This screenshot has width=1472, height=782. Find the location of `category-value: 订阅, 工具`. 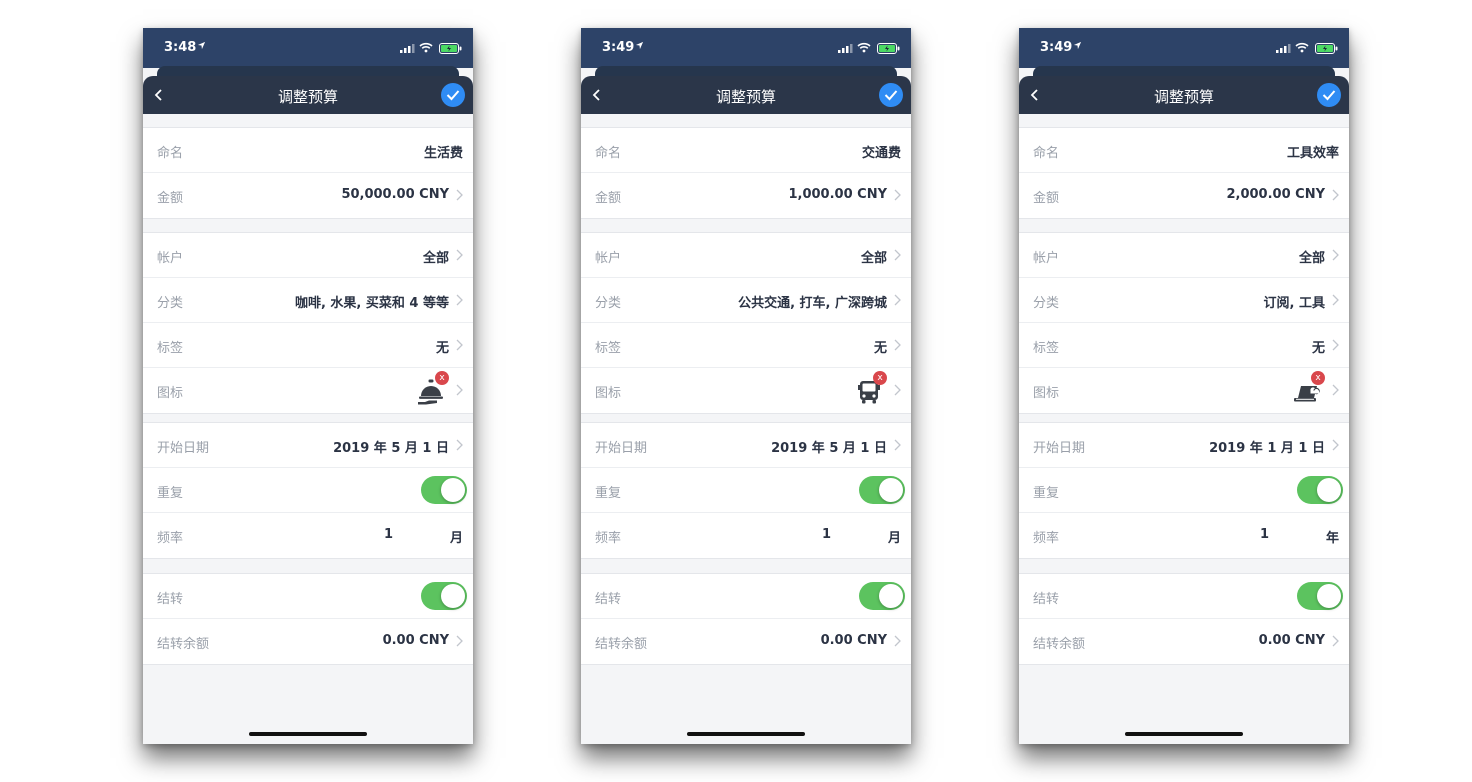

category-value: 订阅, 工具 is located at coordinates (1294, 303).